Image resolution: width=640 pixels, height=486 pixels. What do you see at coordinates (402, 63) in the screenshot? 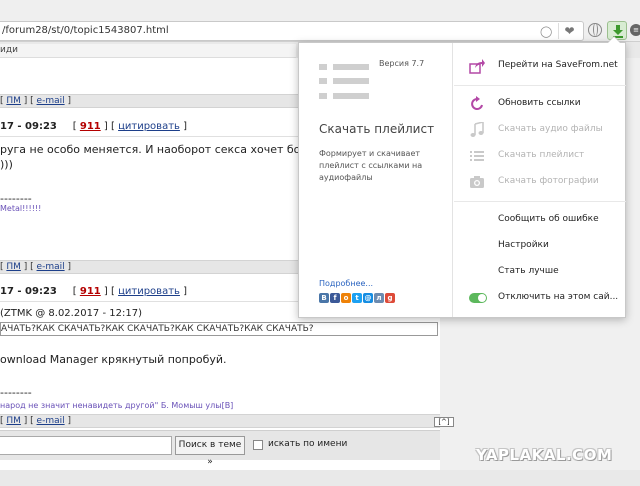
I see `version-label: Версия 7.7` at bounding box center [402, 63].